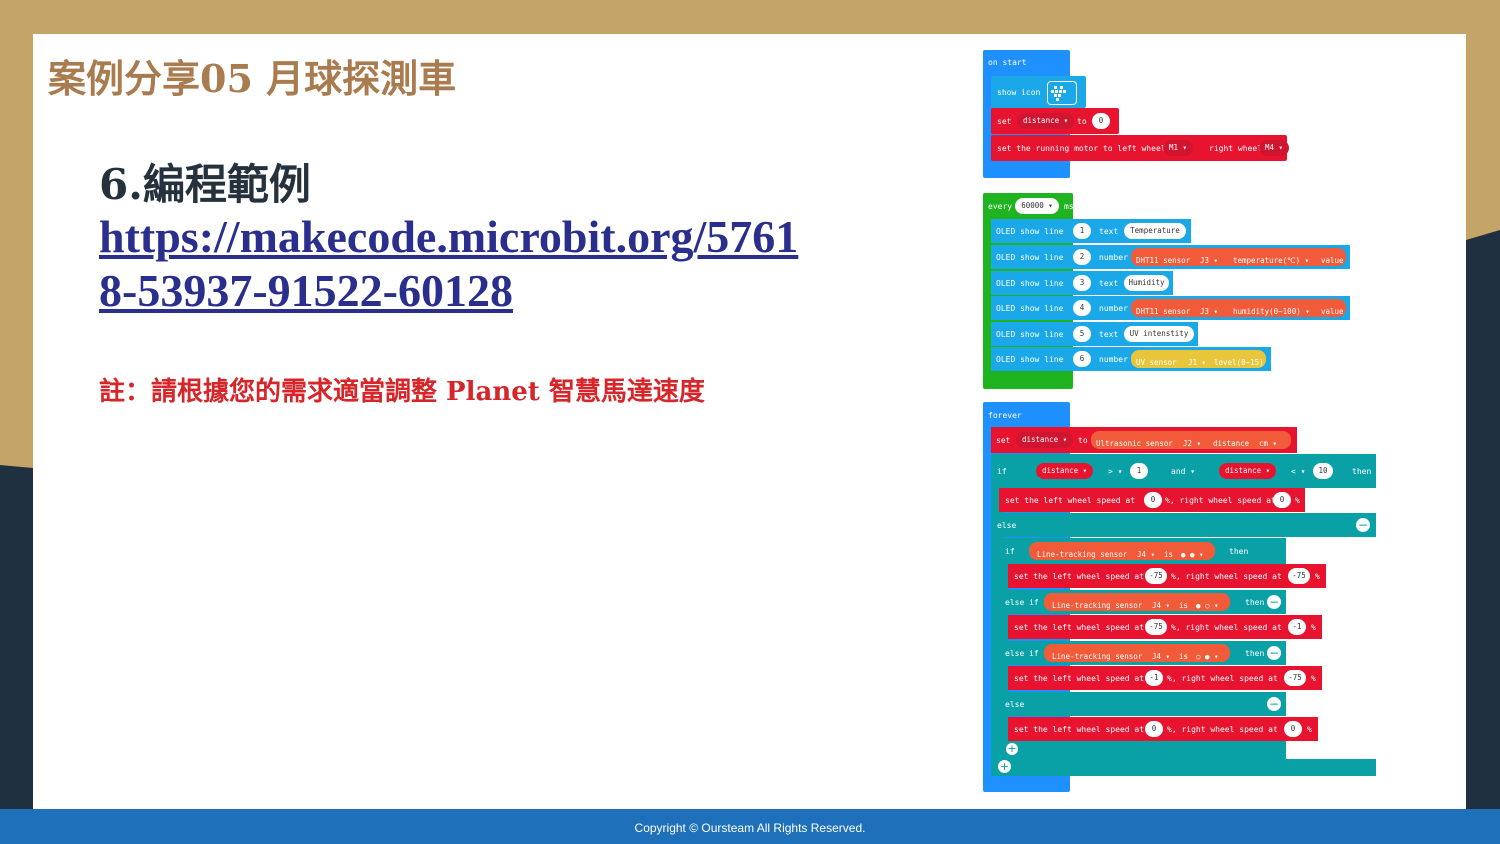 The width and height of the screenshot is (1500, 844). Describe the element at coordinates (1004, 766) in the screenshot. I see `add-else-if-icon: +` at that location.